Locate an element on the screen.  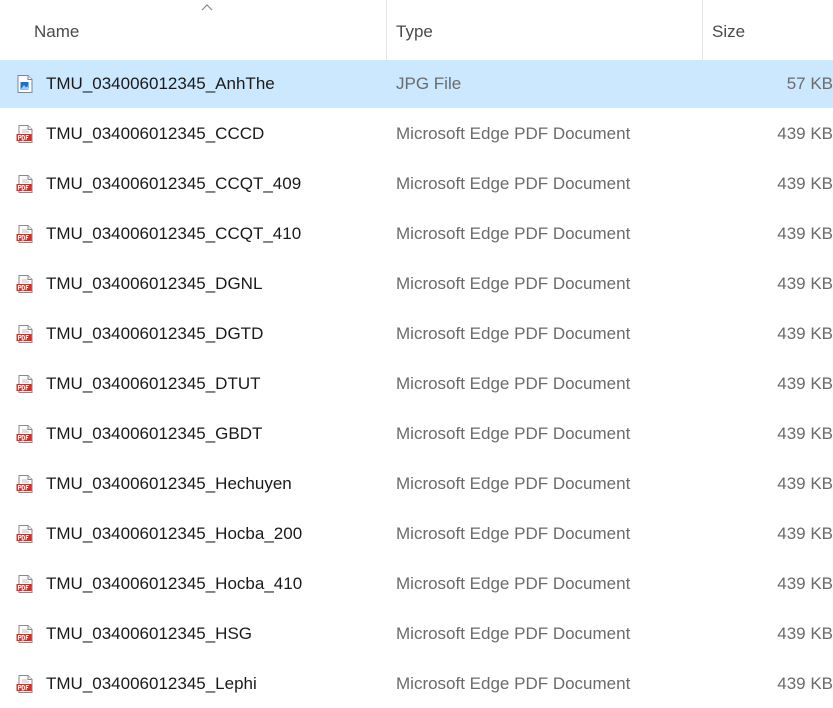
column-header-type: Type is located at coordinates (546, 30).